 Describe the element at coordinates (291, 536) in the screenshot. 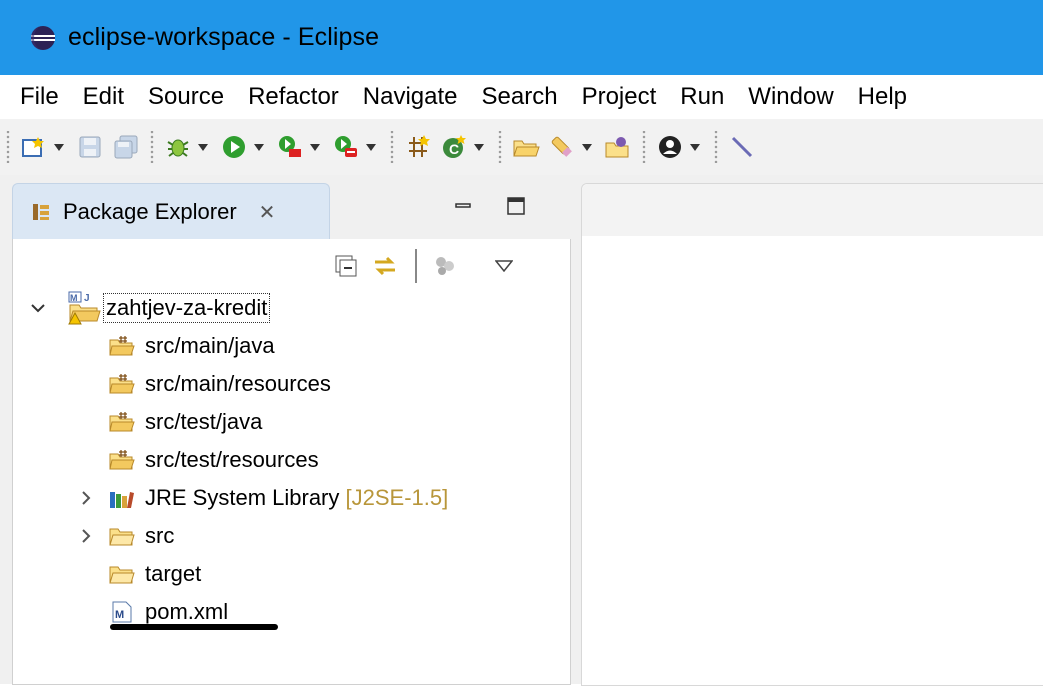

I see `tree-item: src` at that location.